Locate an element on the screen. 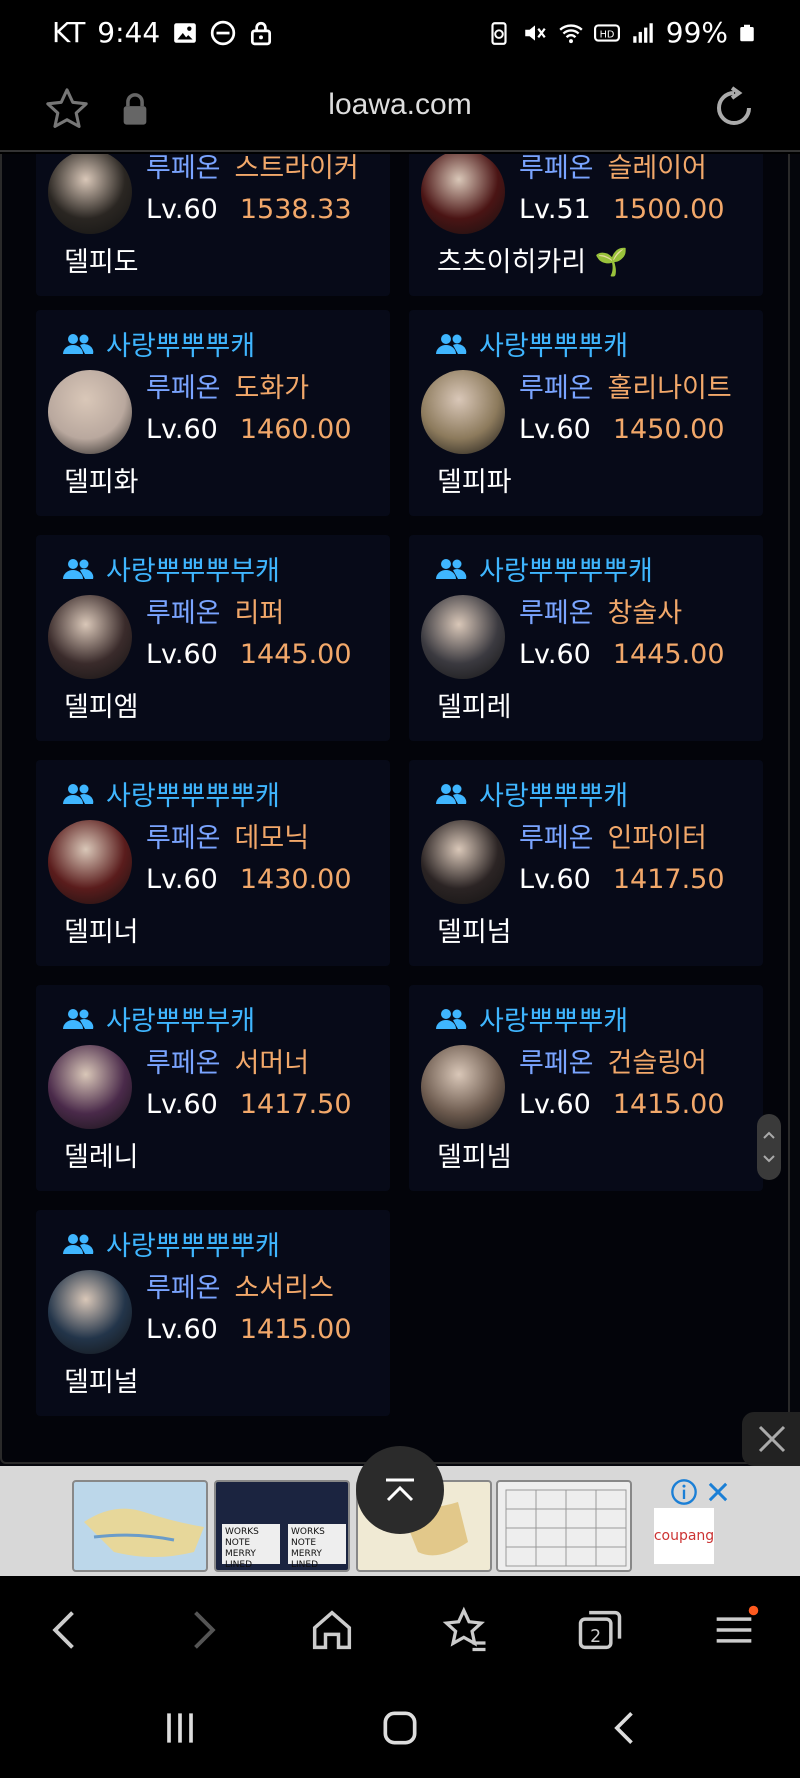 The height and width of the screenshot is (1778, 800). gallery-icon is located at coordinates (185, 32).